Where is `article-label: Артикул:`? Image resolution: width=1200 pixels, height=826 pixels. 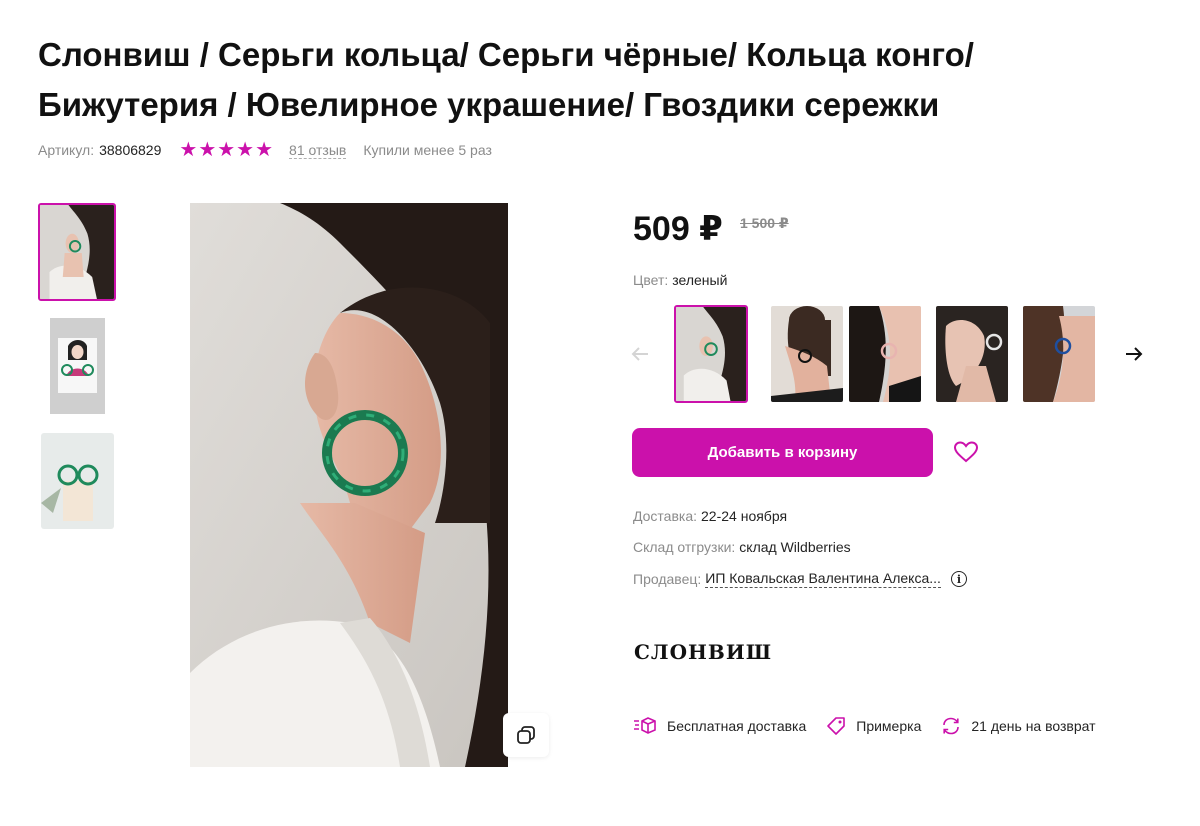 article-label: Артикул: is located at coordinates (66, 150).